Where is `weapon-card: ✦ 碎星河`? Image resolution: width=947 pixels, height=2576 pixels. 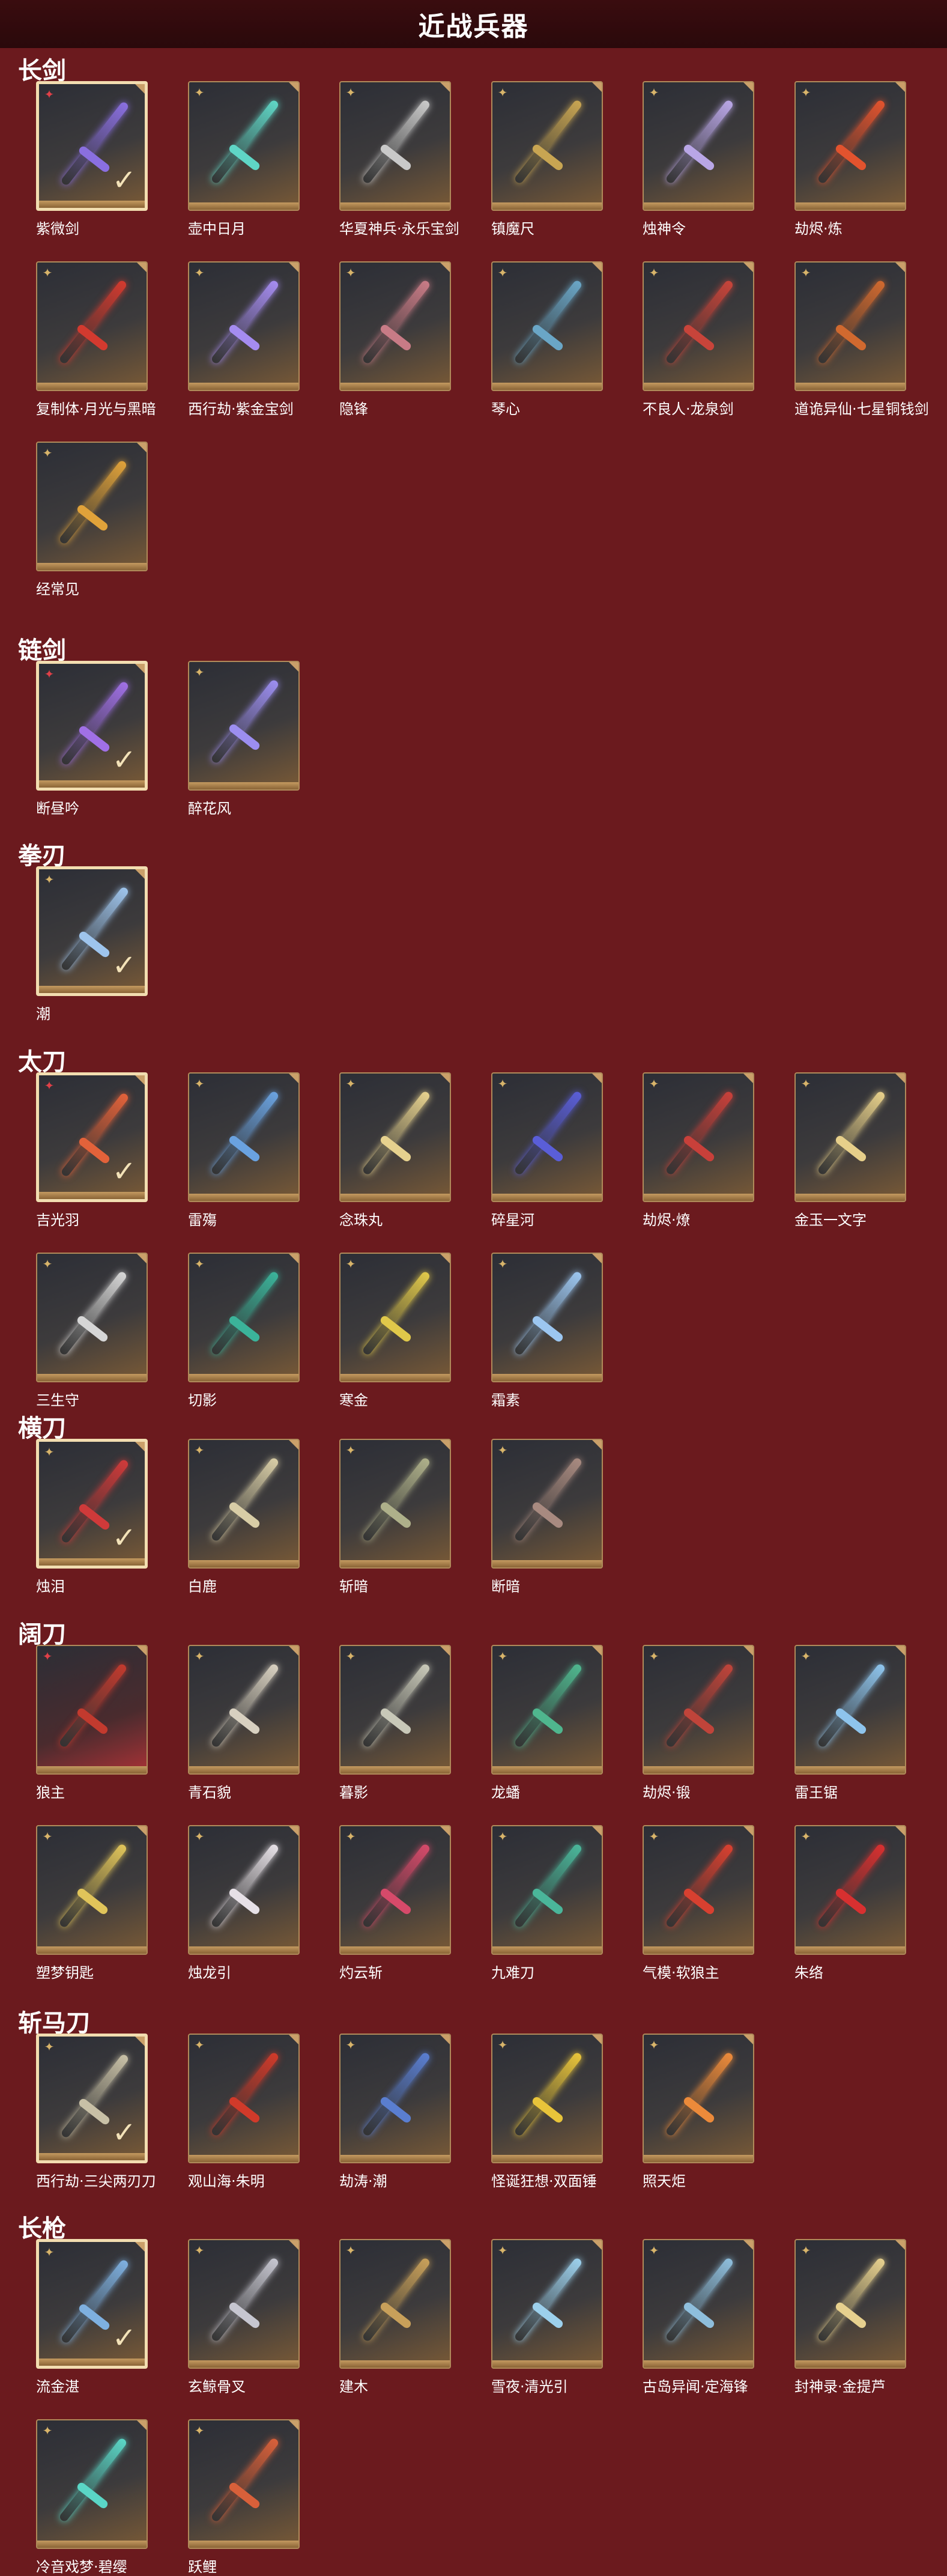
weapon-card: ✦ 碎星河 is located at coordinates (548, 1150).